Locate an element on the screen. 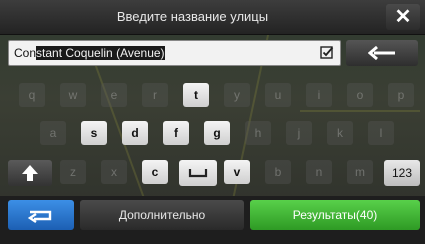 The height and width of the screenshot is (244, 425). key-n: n is located at coordinates (319, 172).